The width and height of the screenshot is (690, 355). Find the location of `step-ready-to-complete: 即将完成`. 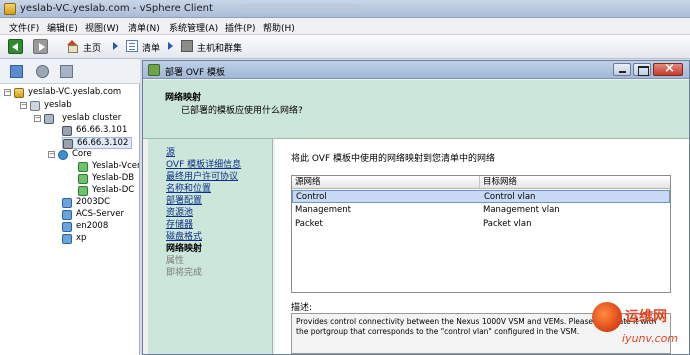

step-ready-to-complete: 即将完成 is located at coordinates (184, 273).